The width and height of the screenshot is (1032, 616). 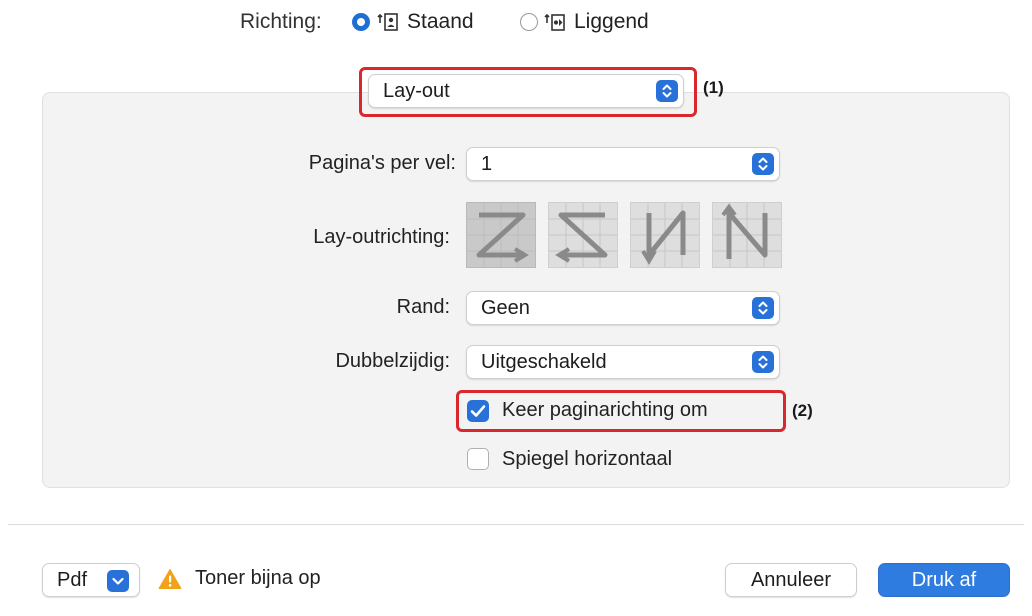 I want to click on layout-direction-reverse-n, so click(x=665, y=235).